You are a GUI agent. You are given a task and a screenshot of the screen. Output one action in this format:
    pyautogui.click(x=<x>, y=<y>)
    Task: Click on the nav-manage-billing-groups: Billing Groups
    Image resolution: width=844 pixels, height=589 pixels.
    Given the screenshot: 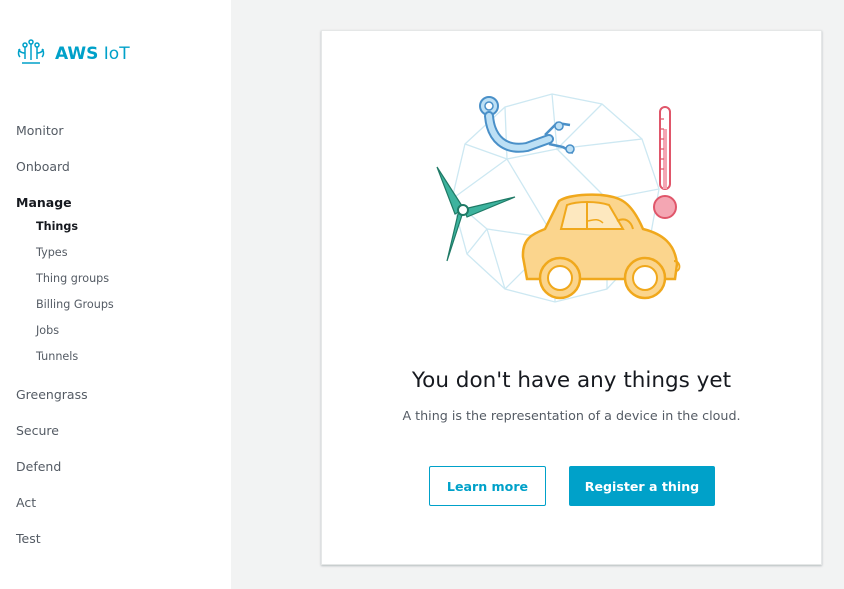 What is the action you would take?
    pyautogui.click(x=75, y=304)
    